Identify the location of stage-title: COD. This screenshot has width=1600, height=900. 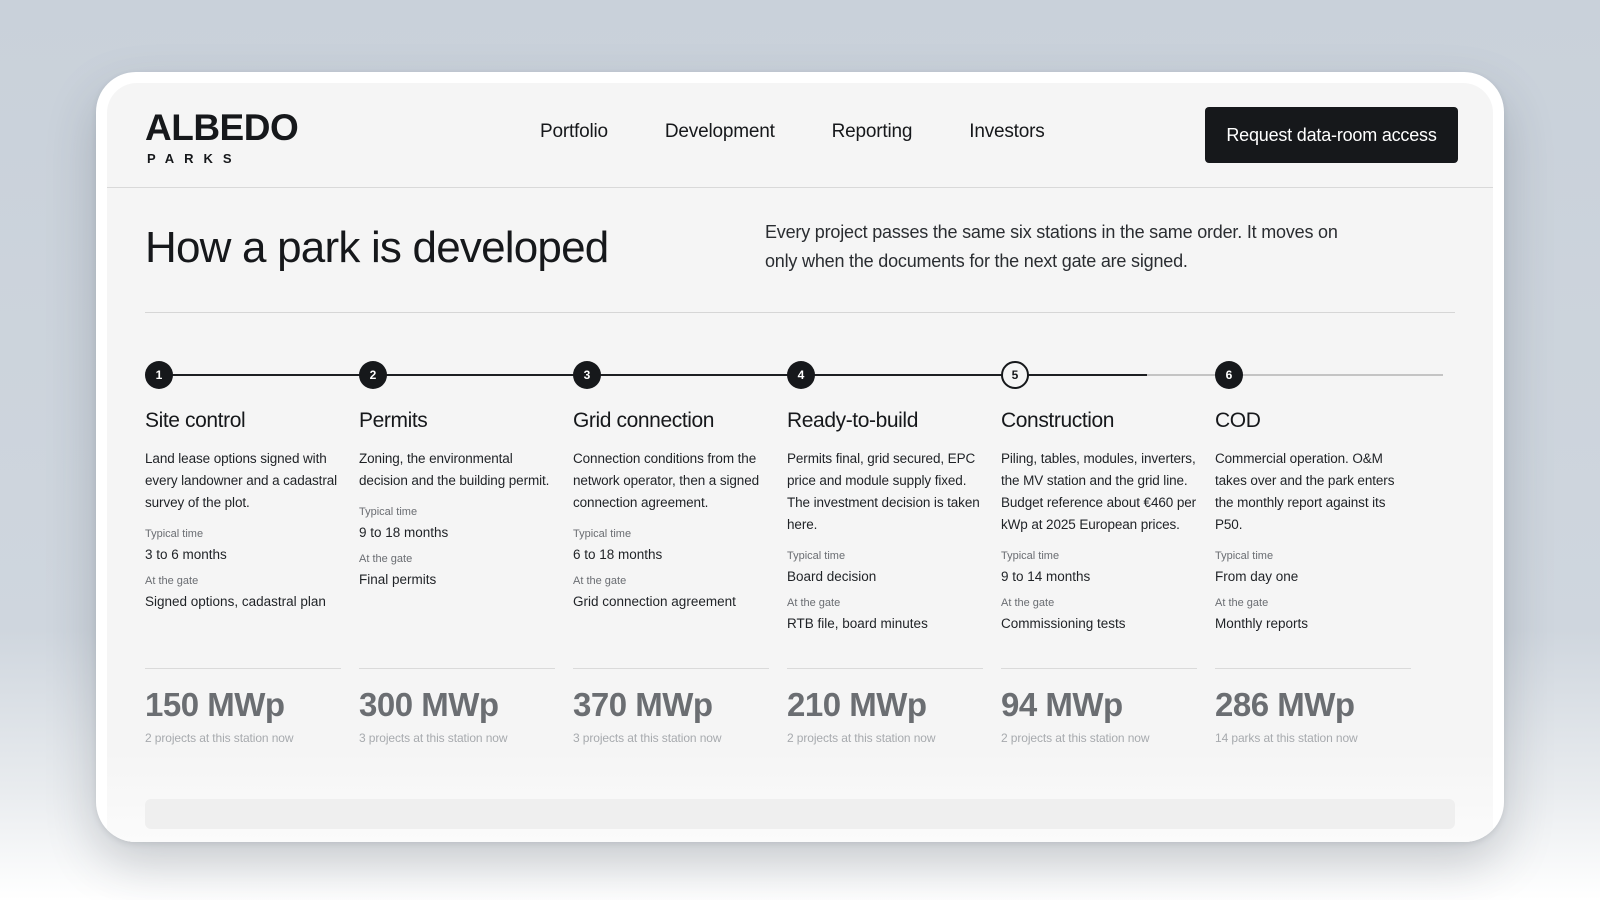
(1238, 420).